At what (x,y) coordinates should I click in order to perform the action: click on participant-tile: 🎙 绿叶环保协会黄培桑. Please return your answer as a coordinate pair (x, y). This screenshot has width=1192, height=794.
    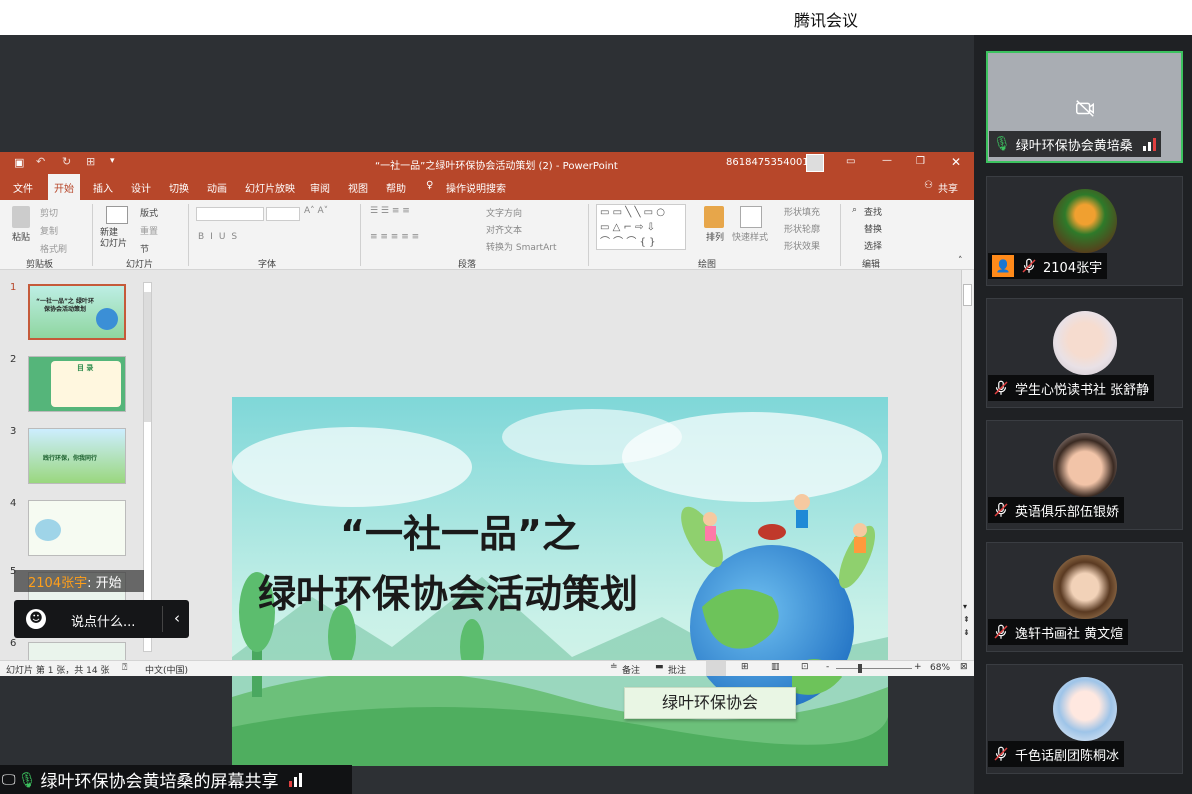
    Looking at the image, I should click on (1084, 107).